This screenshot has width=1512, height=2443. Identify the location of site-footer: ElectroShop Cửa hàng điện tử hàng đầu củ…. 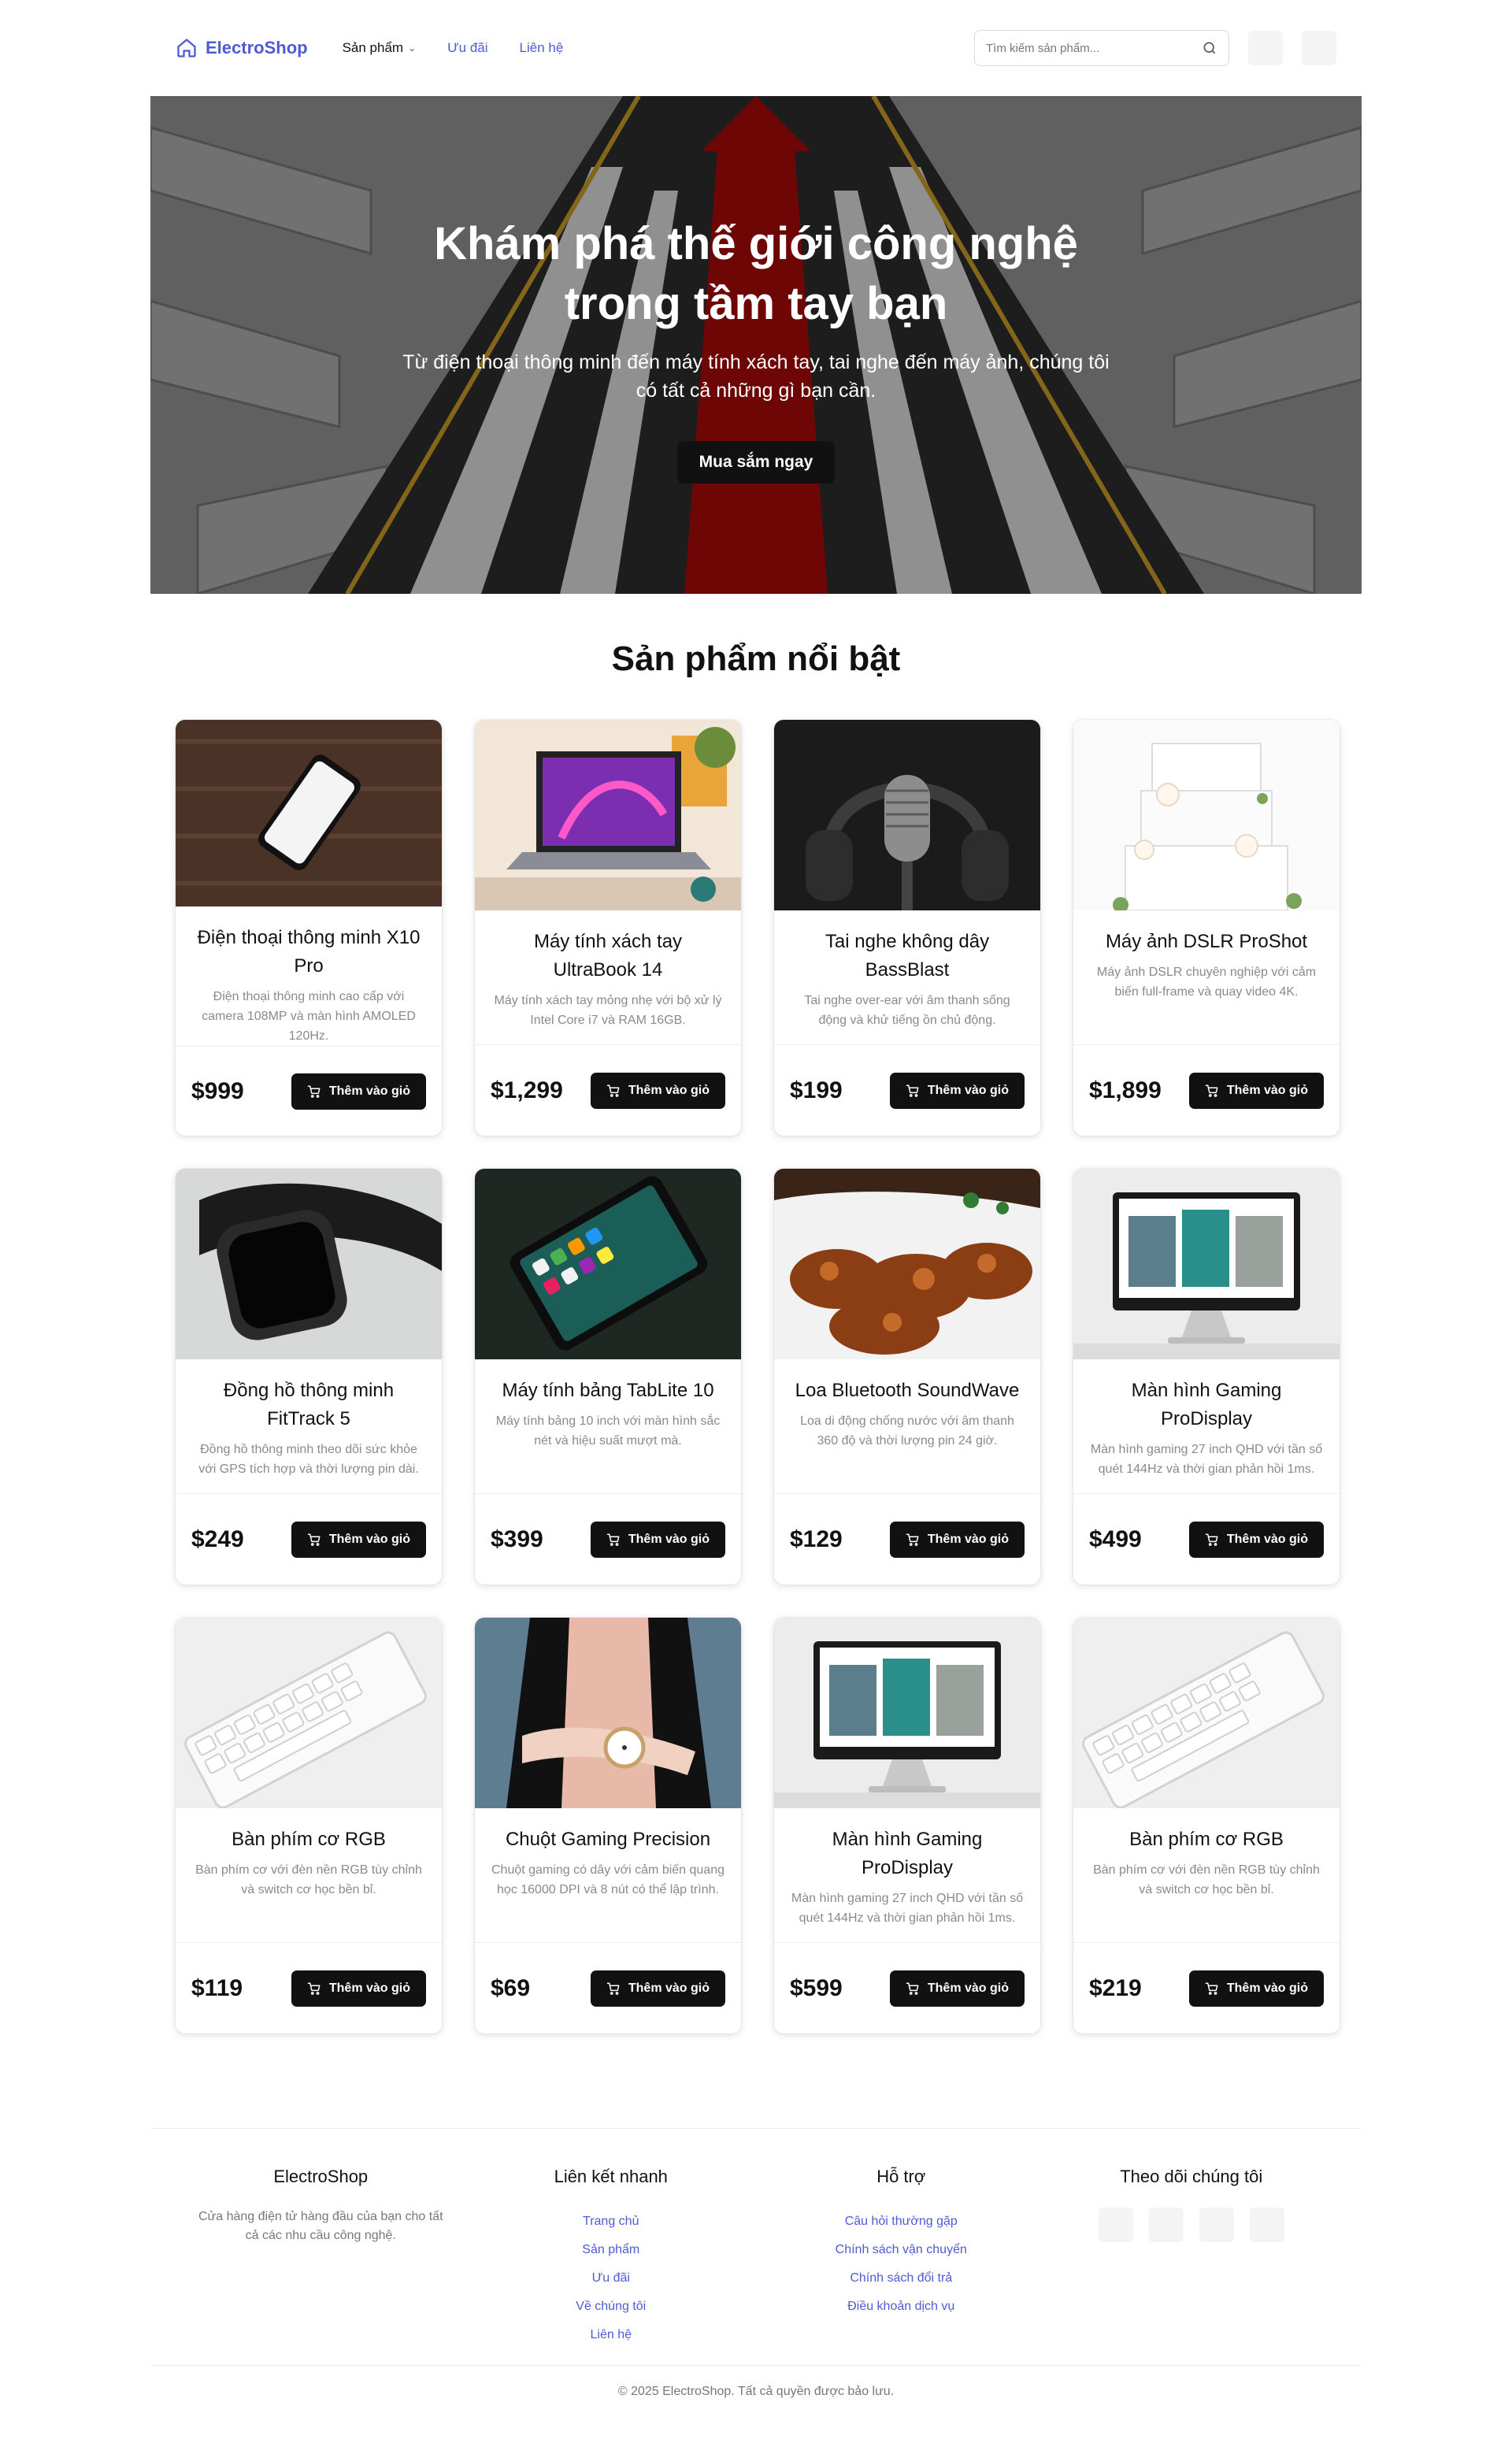
(756, 2263).